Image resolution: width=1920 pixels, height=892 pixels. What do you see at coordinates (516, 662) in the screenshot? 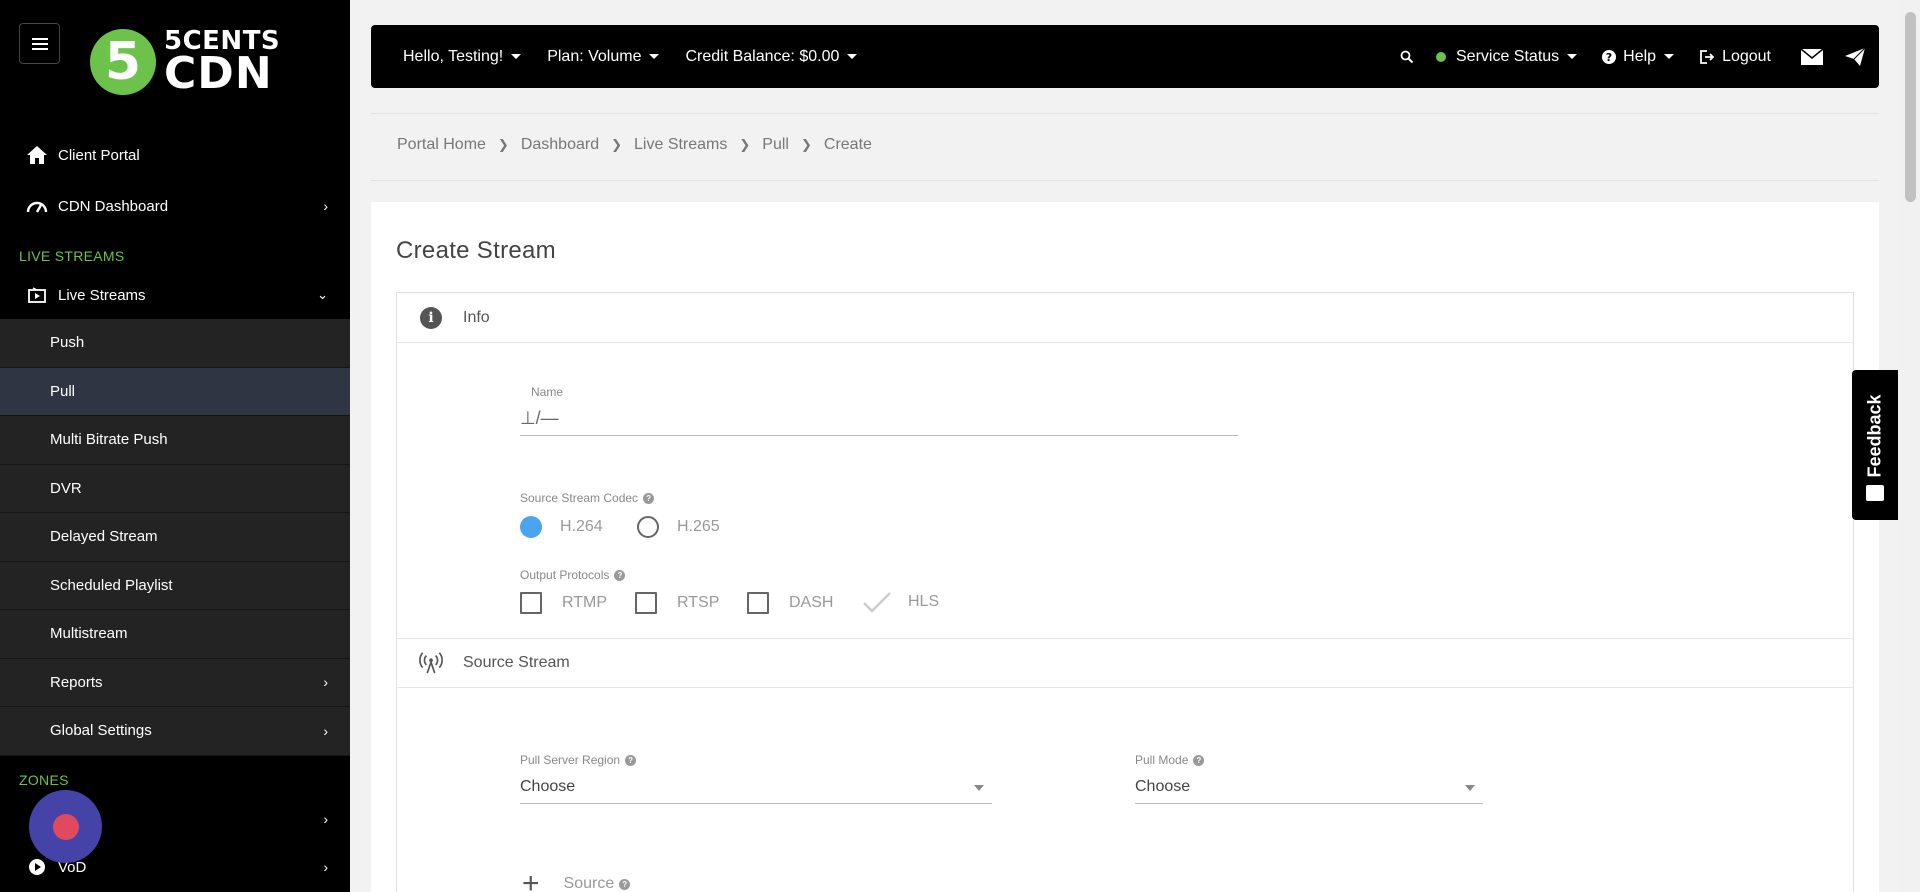
I see `source-heading: Source Stream` at bounding box center [516, 662].